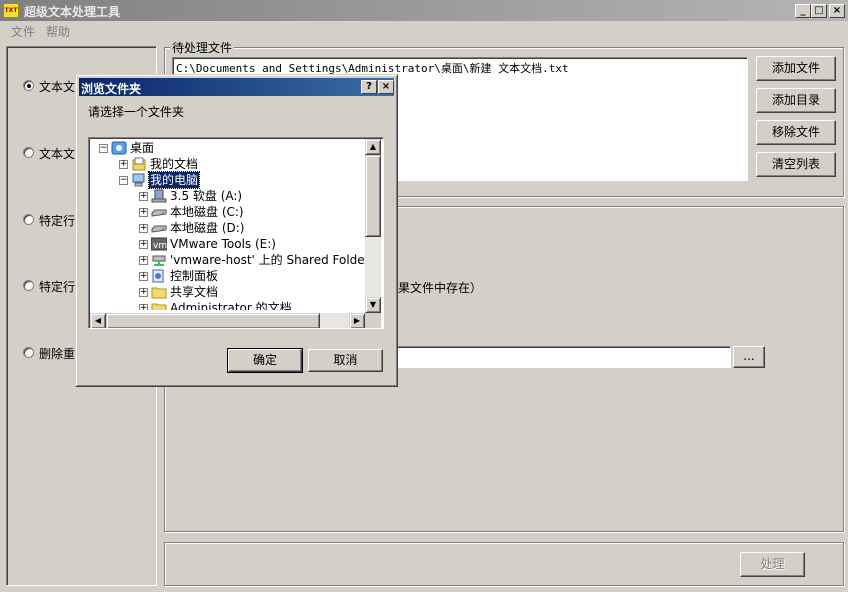 The height and width of the screenshot is (592, 848). I want to click on option-label-5: 删除重, so click(57, 353).